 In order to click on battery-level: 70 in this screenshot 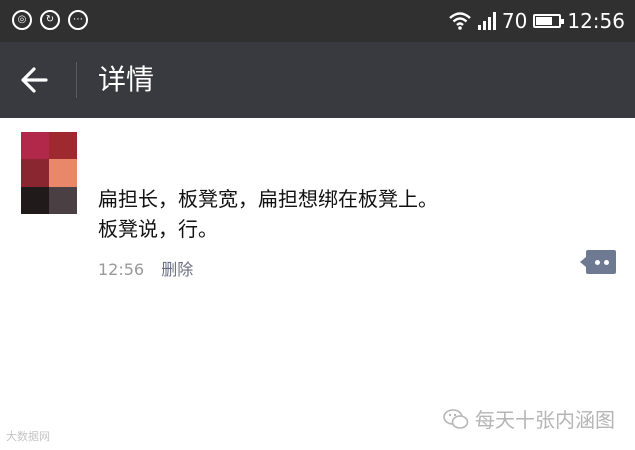, I will do `click(514, 21)`.